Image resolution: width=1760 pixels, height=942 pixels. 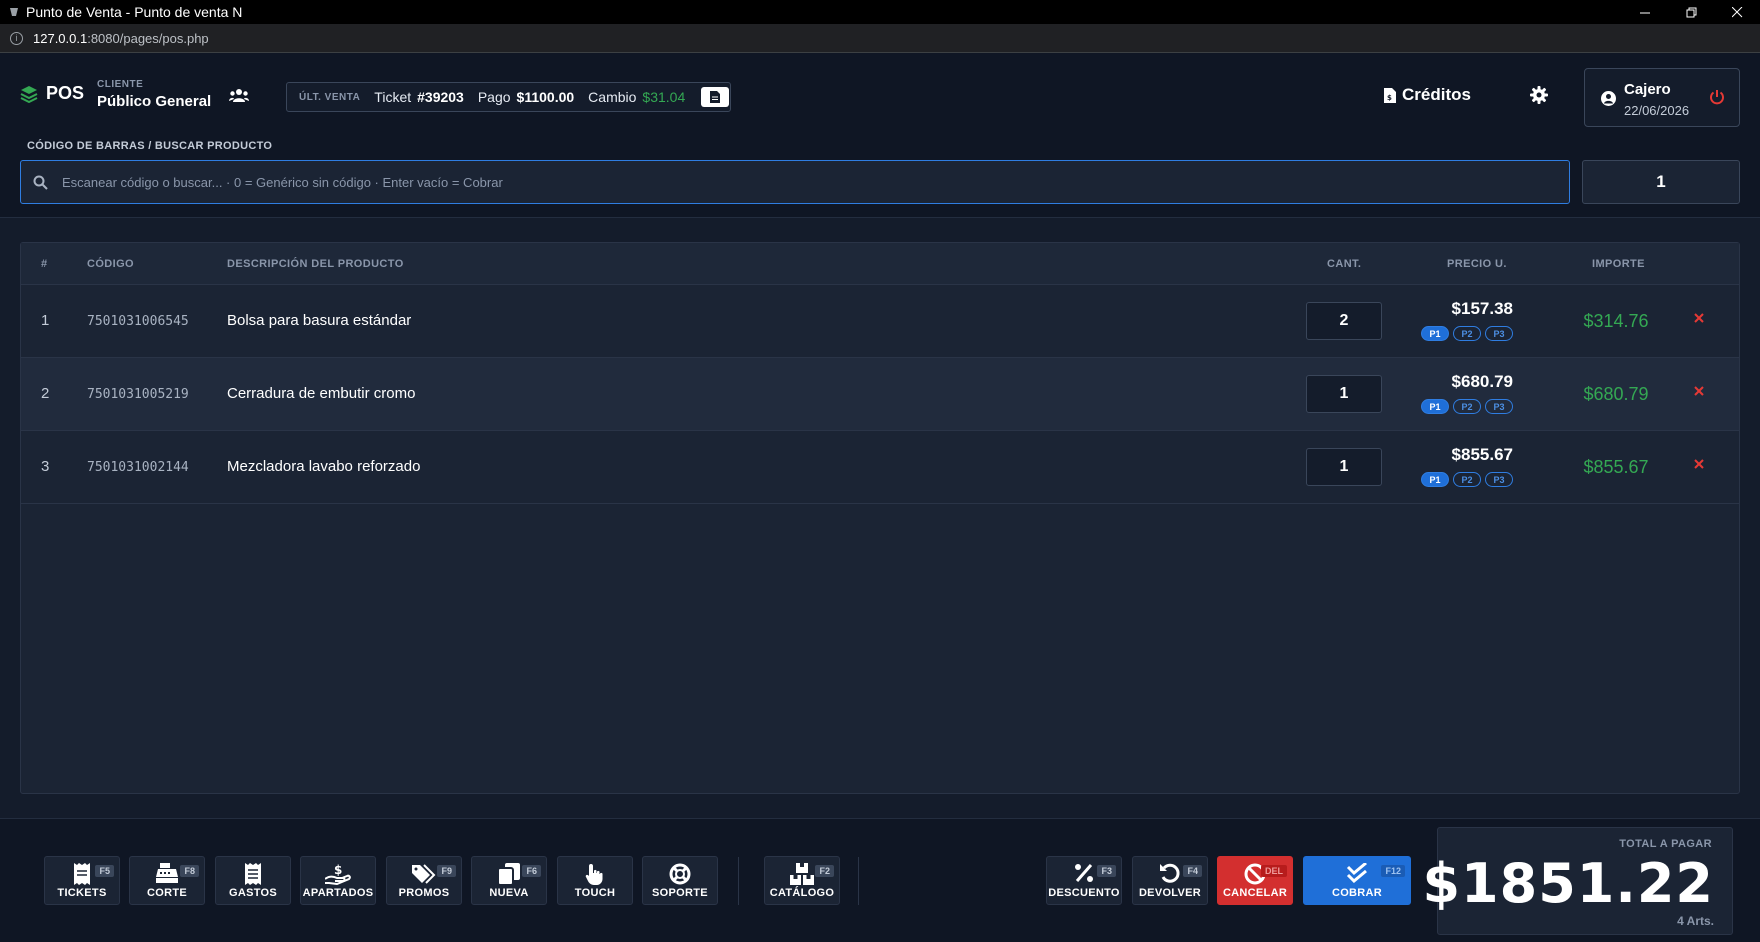 I want to click on credits-label: Créditos, so click(x=1436, y=94).